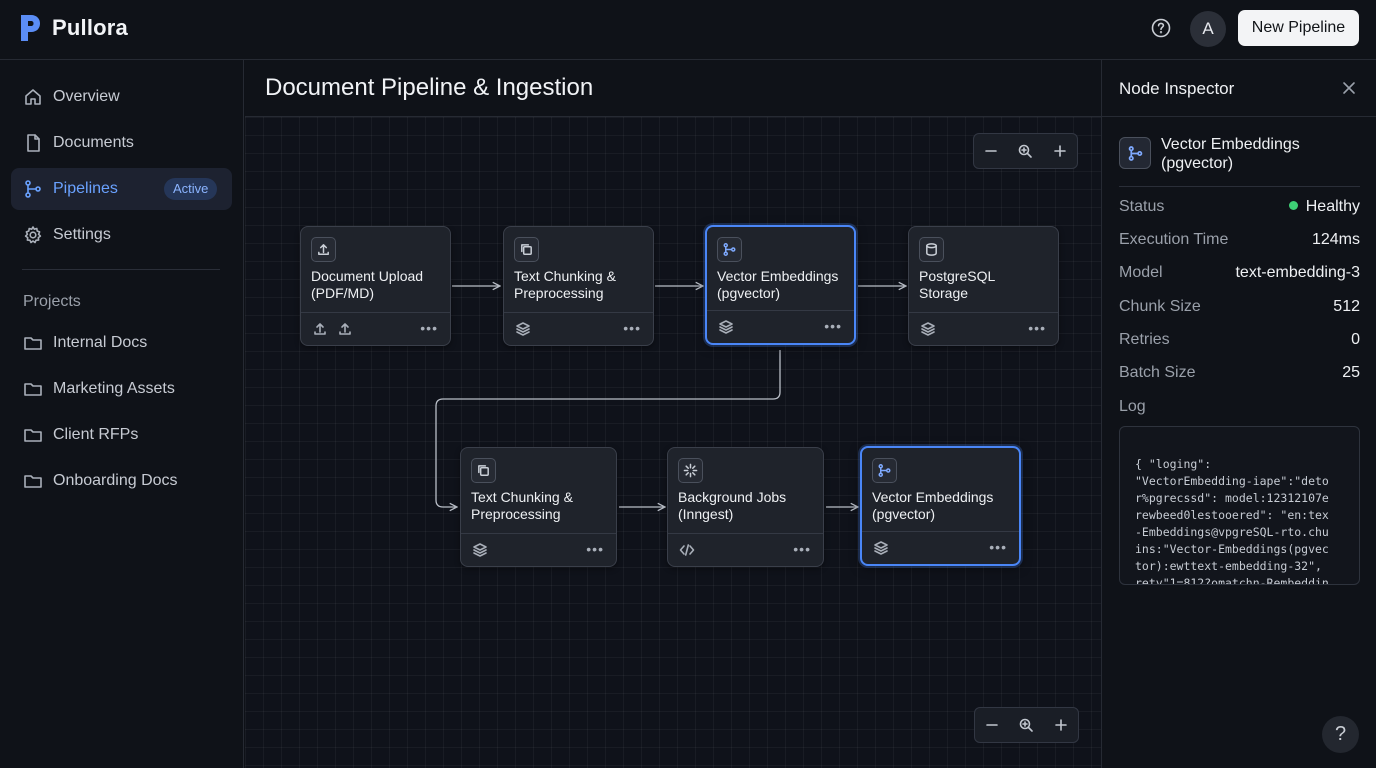  Describe the element at coordinates (115, 480) in the screenshot. I see `project-item-label: Onboarding Docs` at that location.